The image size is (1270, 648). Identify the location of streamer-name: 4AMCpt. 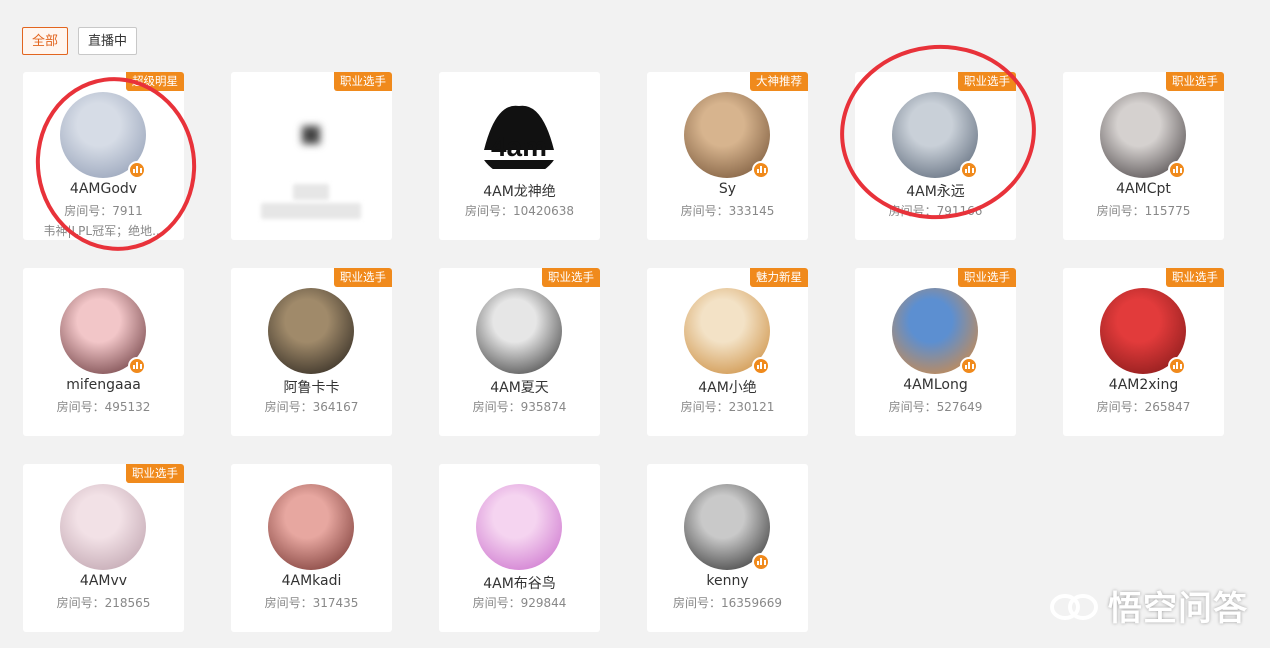
(1143, 189).